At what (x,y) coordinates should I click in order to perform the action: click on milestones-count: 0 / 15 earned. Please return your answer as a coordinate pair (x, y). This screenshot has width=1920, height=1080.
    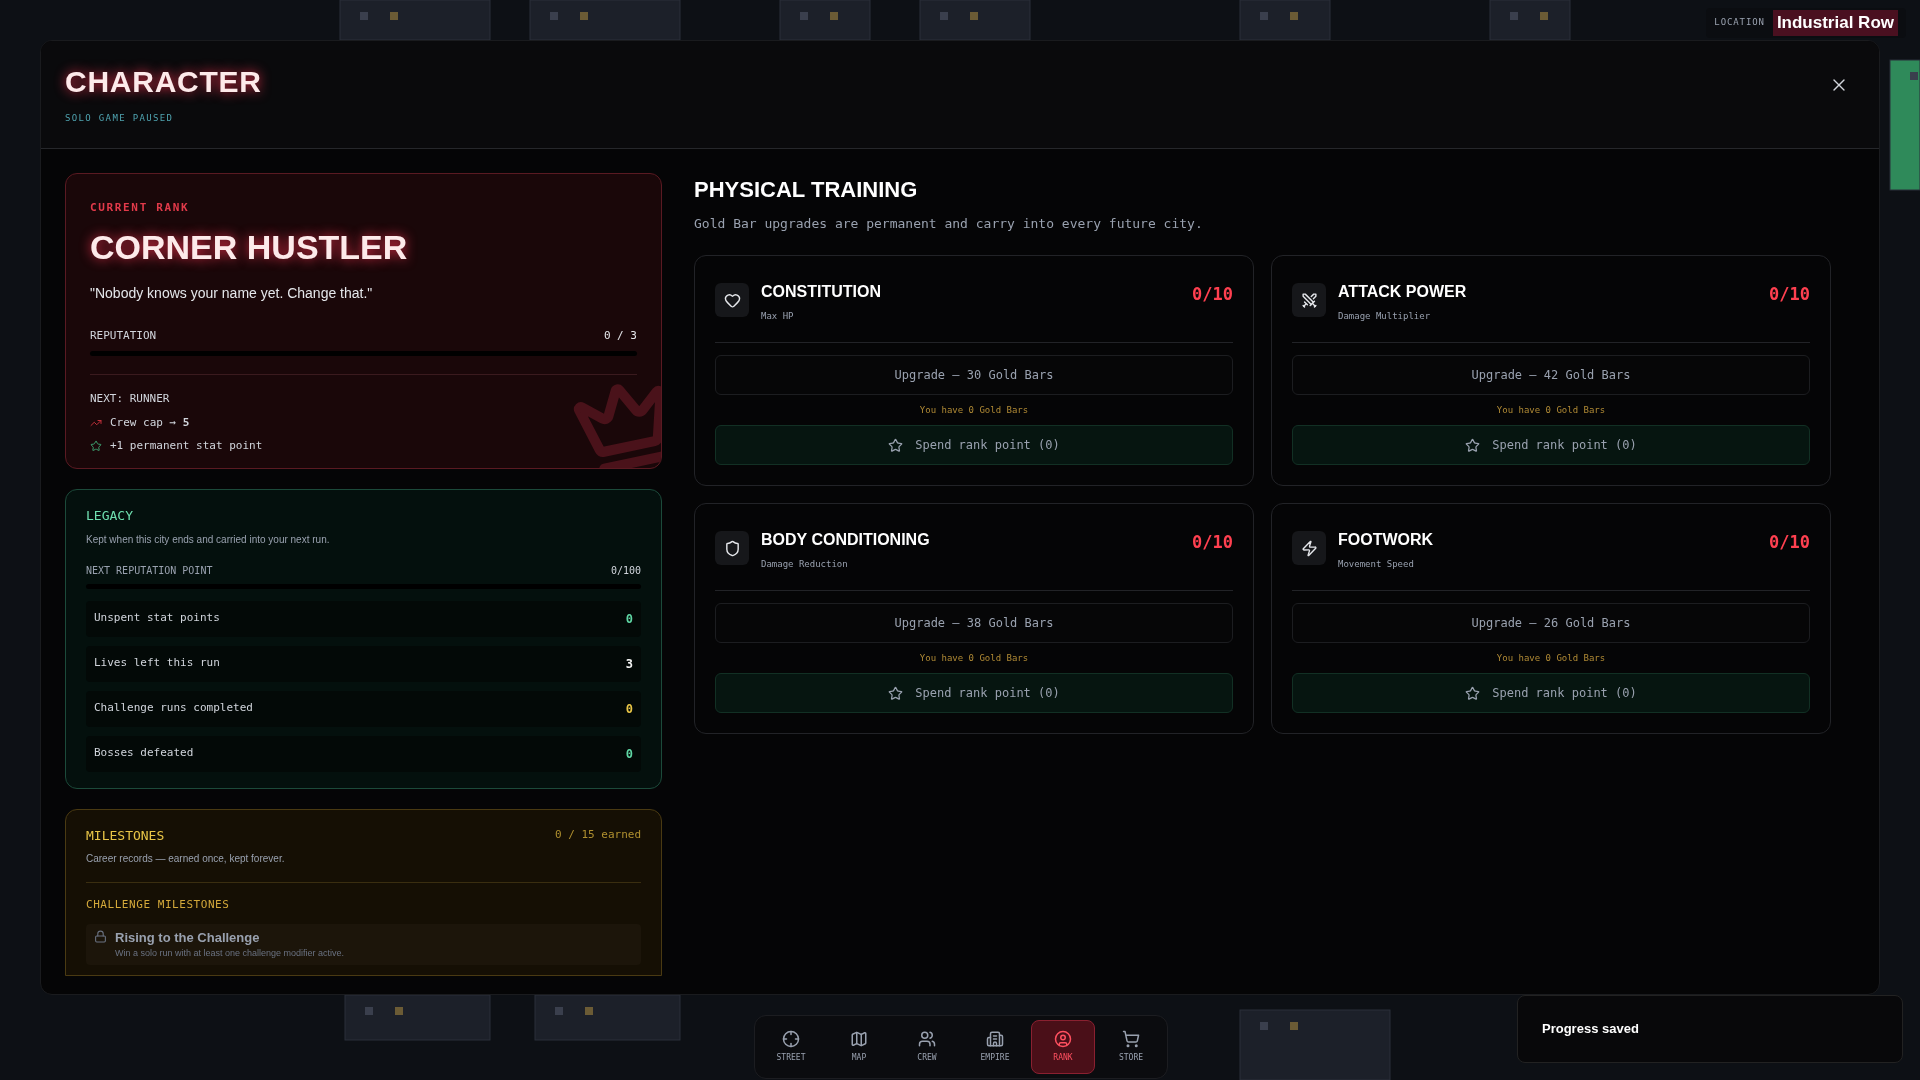
    Looking at the image, I should click on (597, 835).